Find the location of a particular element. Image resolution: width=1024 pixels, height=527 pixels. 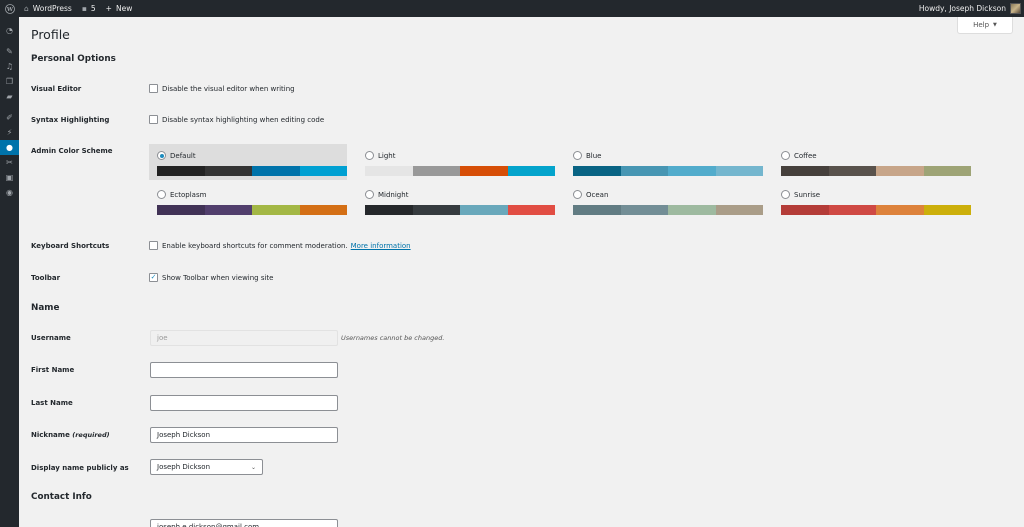

site-name-link: ⌂ WordPress is located at coordinates (48, 8).